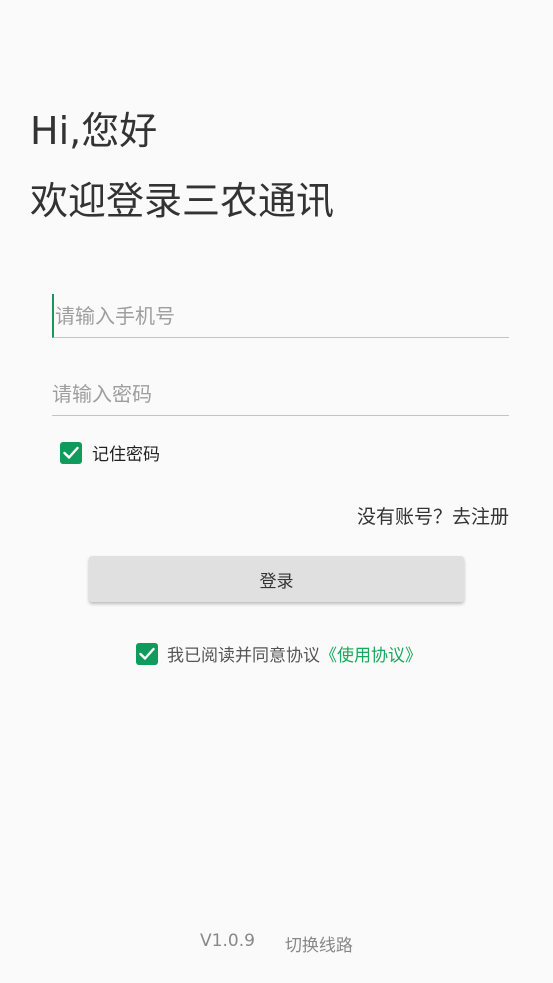 Image resolution: width=553 pixels, height=983 pixels. I want to click on remember-password-row: 记住密码, so click(110, 452).